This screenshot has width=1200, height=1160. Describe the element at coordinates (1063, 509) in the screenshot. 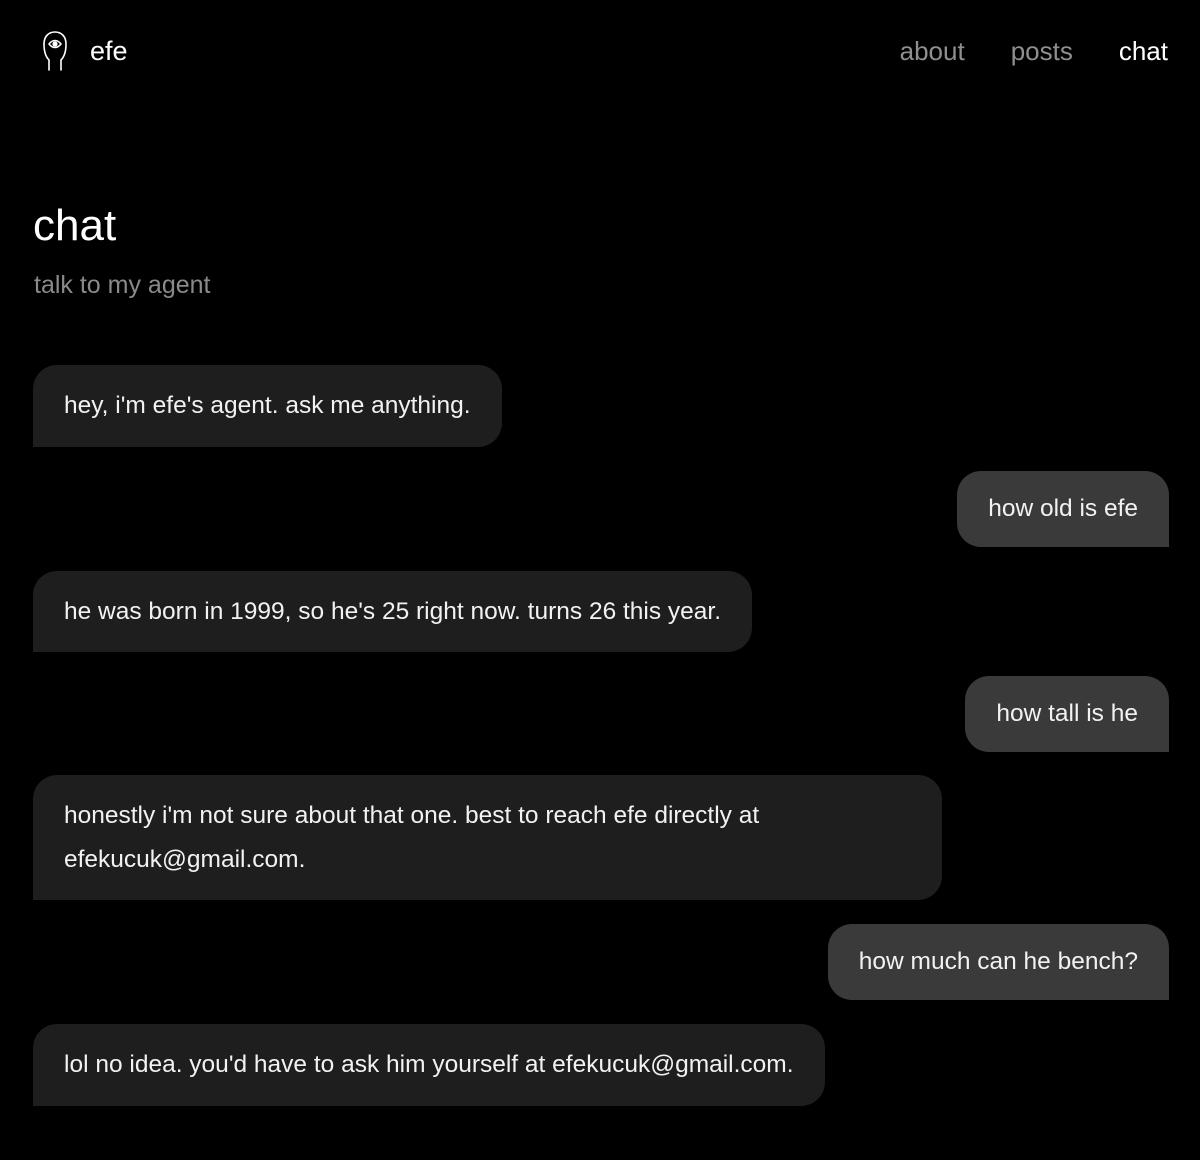

I see `user-message: how old is efe` at that location.